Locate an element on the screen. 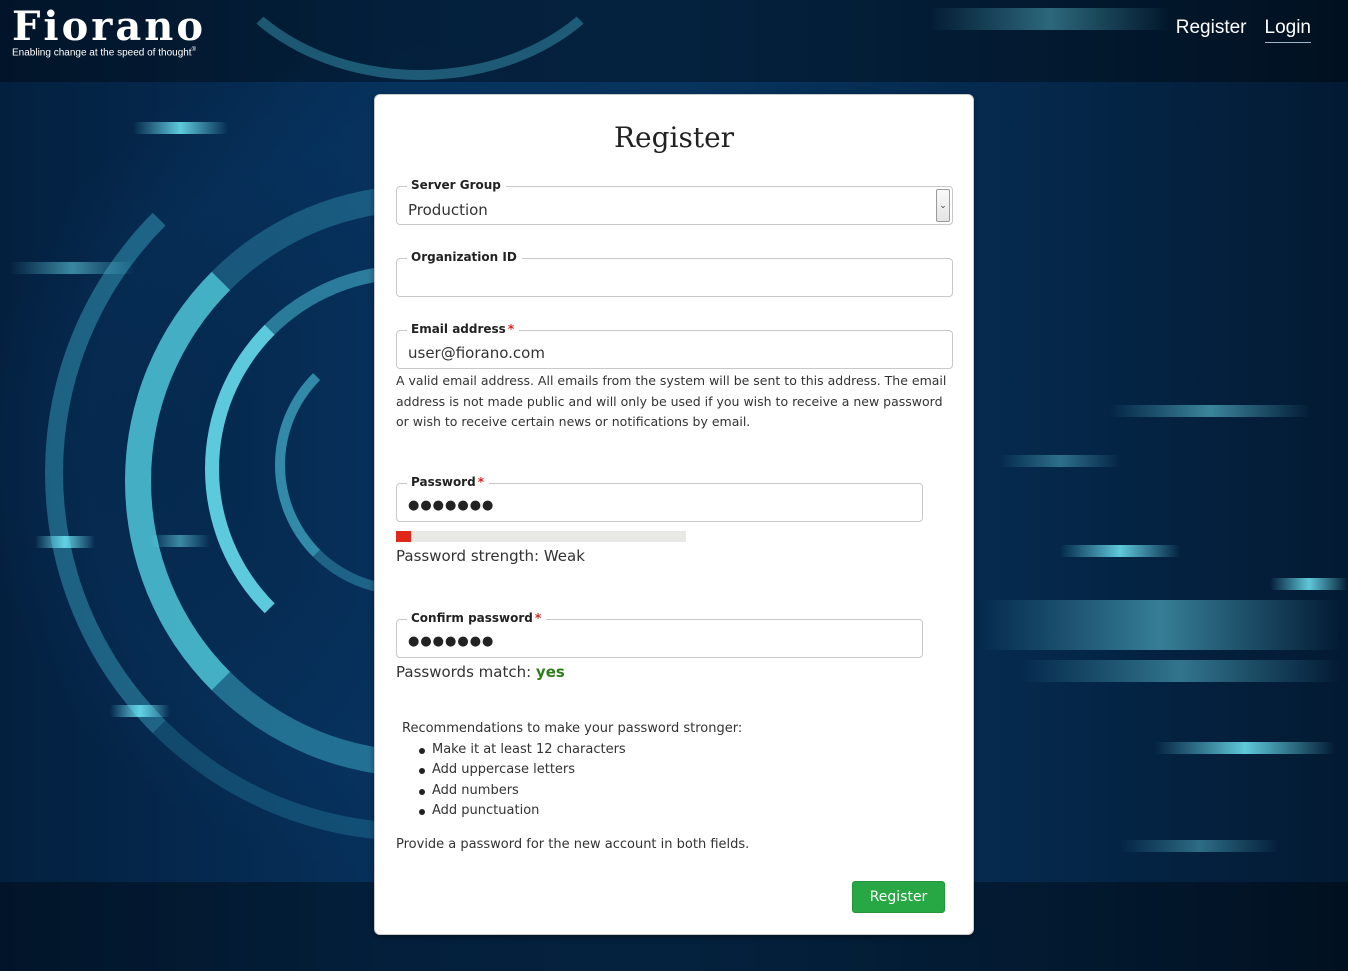 Image resolution: width=1348 pixels, height=971 pixels. organization-id-field: Organization ID is located at coordinates (674, 273).